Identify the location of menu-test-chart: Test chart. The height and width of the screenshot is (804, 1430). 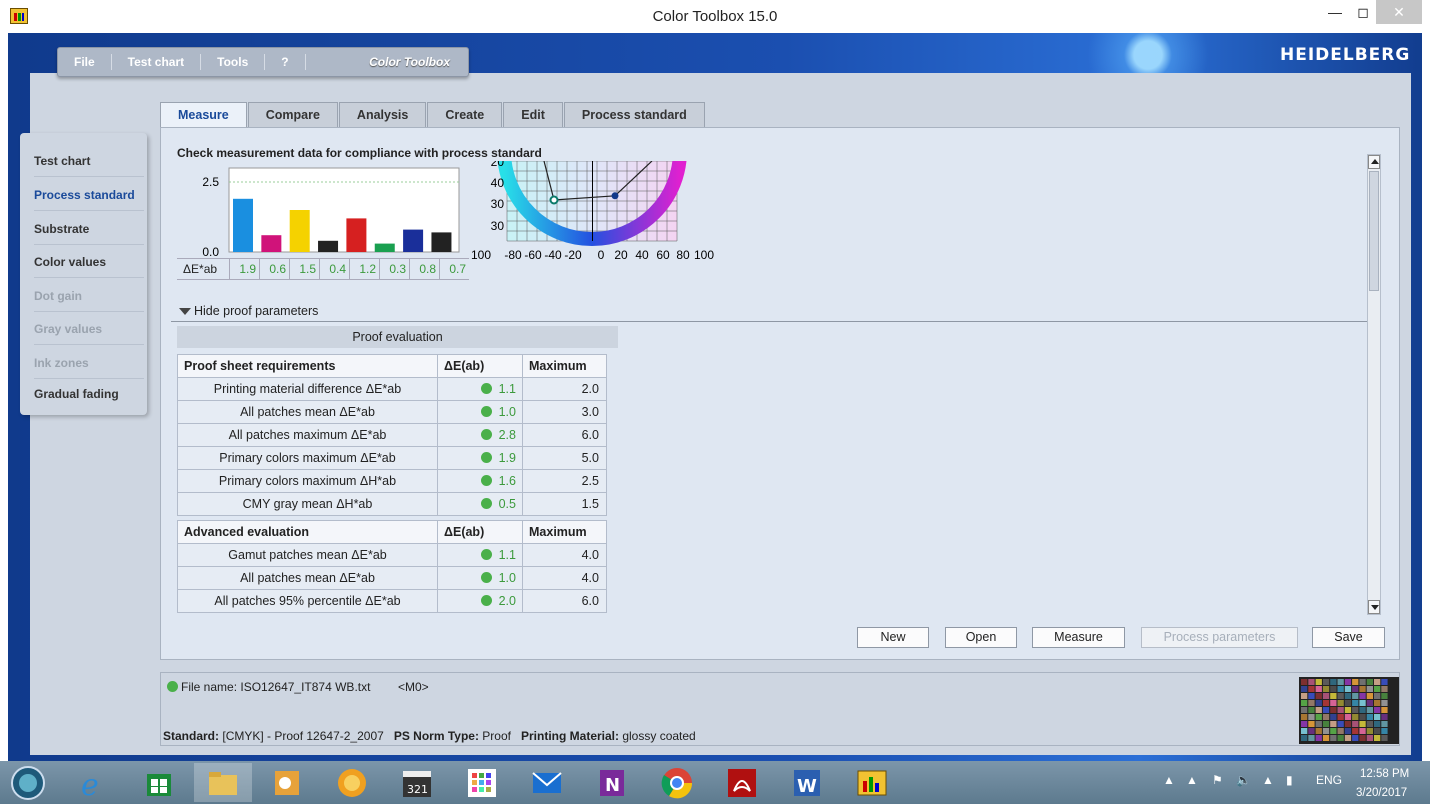
(157, 62).